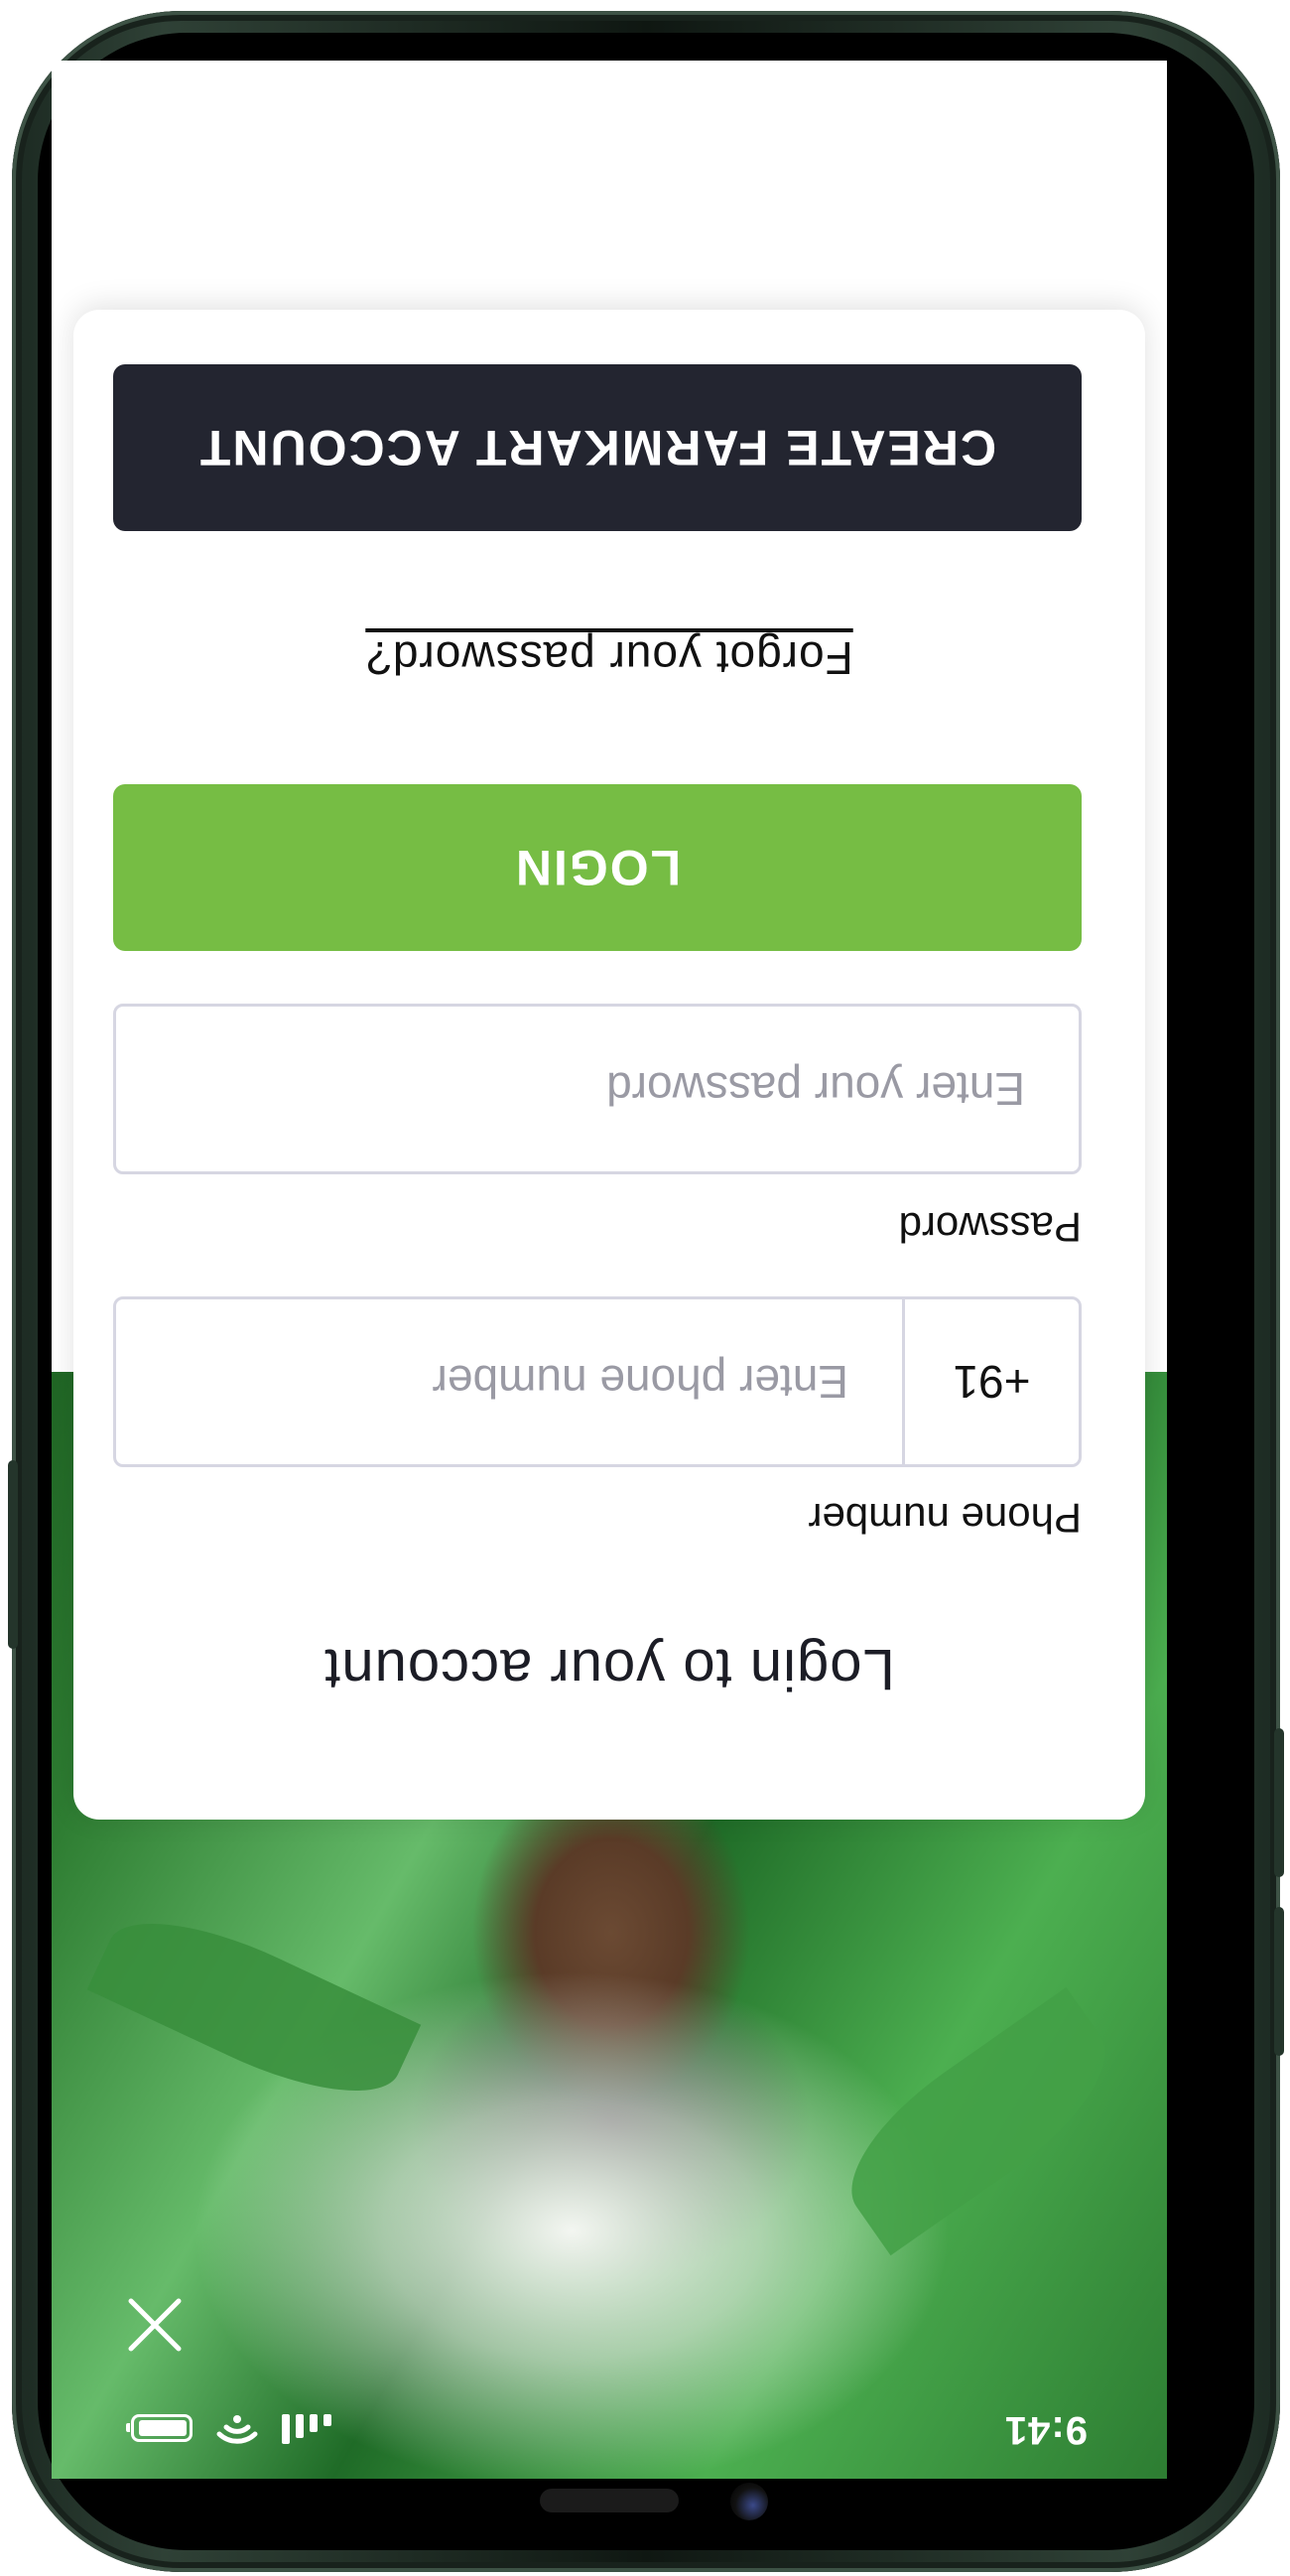 The height and width of the screenshot is (2576, 1290). What do you see at coordinates (509, 1381) in the screenshot?
I see `phone-number-input` at bounding box center [509, 1381].